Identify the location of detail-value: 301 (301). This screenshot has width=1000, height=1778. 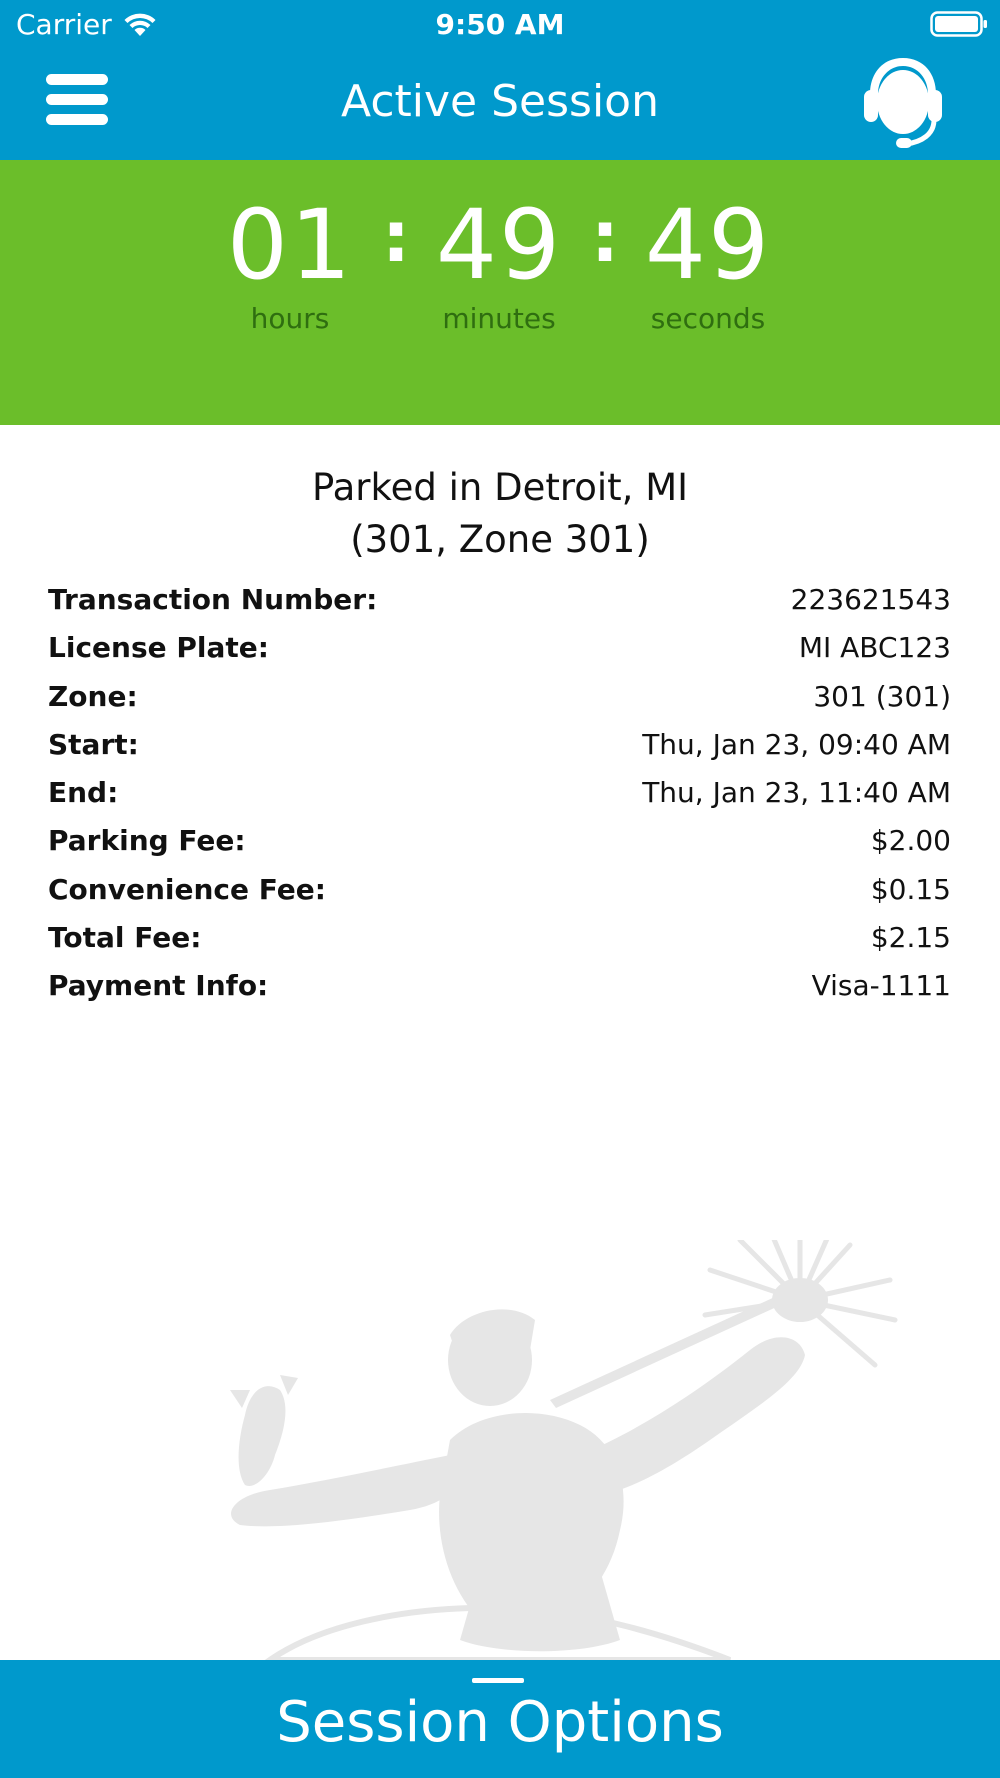
(882, 696).